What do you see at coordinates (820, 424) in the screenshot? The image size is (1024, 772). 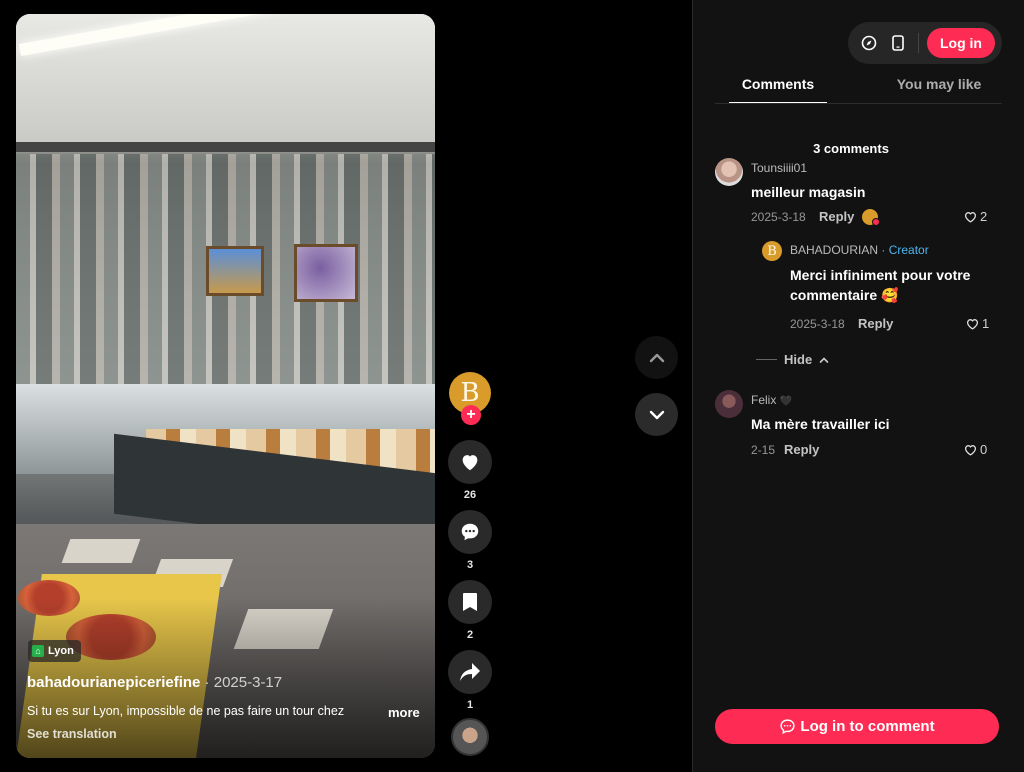 I see `comment-text: Ma mère travailler ici` at bounding box center [820, 424].